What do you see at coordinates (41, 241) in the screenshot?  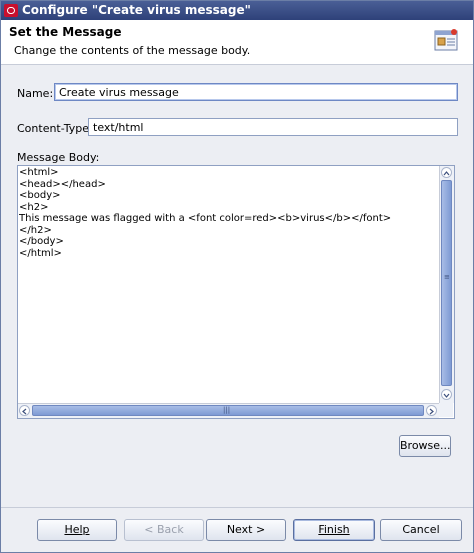 I see `body-line: </body>` at bounding box center [41, 241].